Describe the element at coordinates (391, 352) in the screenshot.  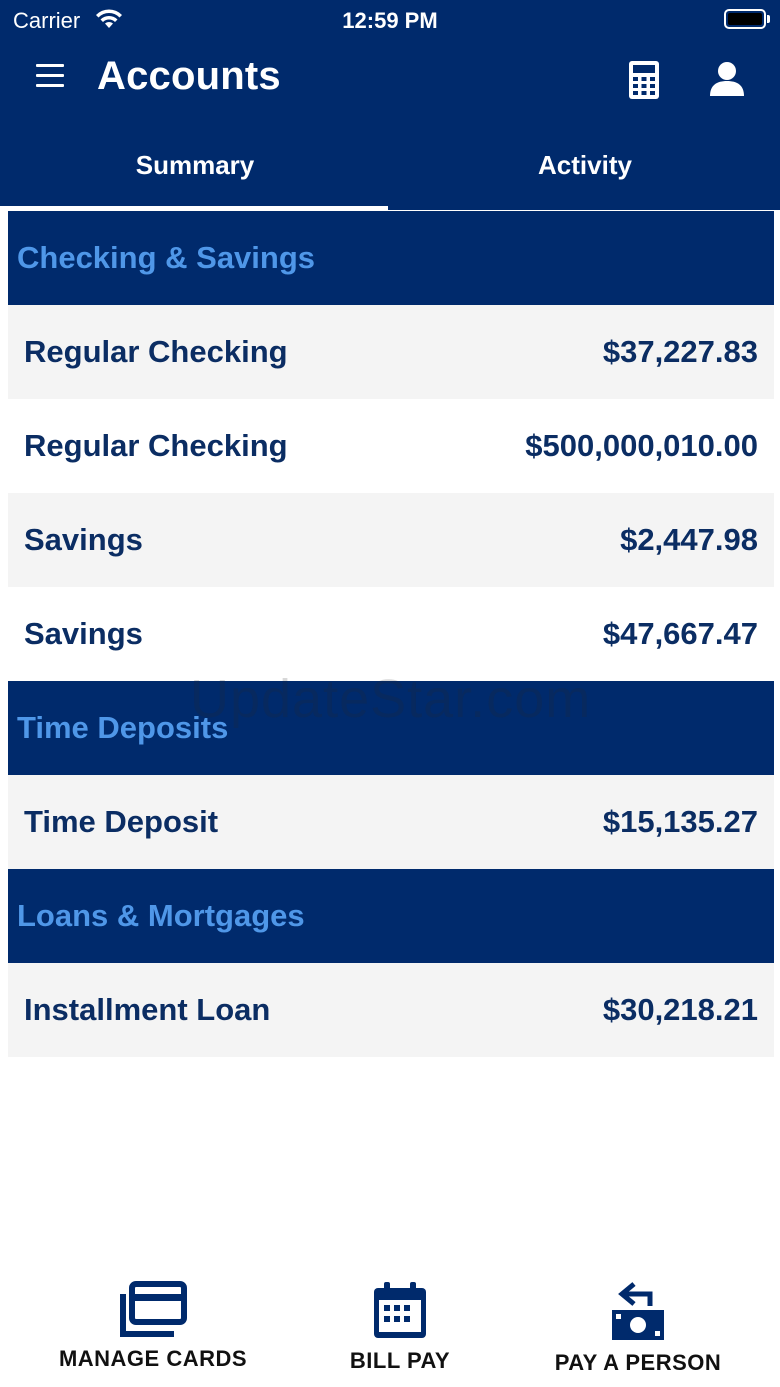
I see `account-row: Regular Checking $37,227.83` at that location.